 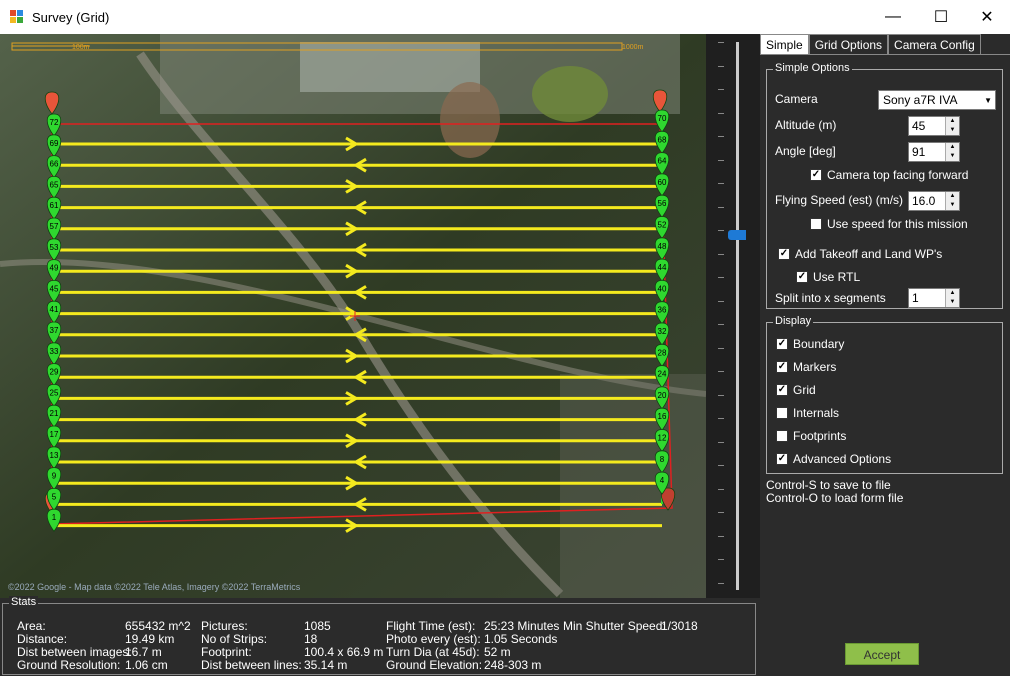 What do you see at coordinates (226, 652) in the screenshot?
I see `footprint-label: Footprint:` at bounding box center [226, 652].